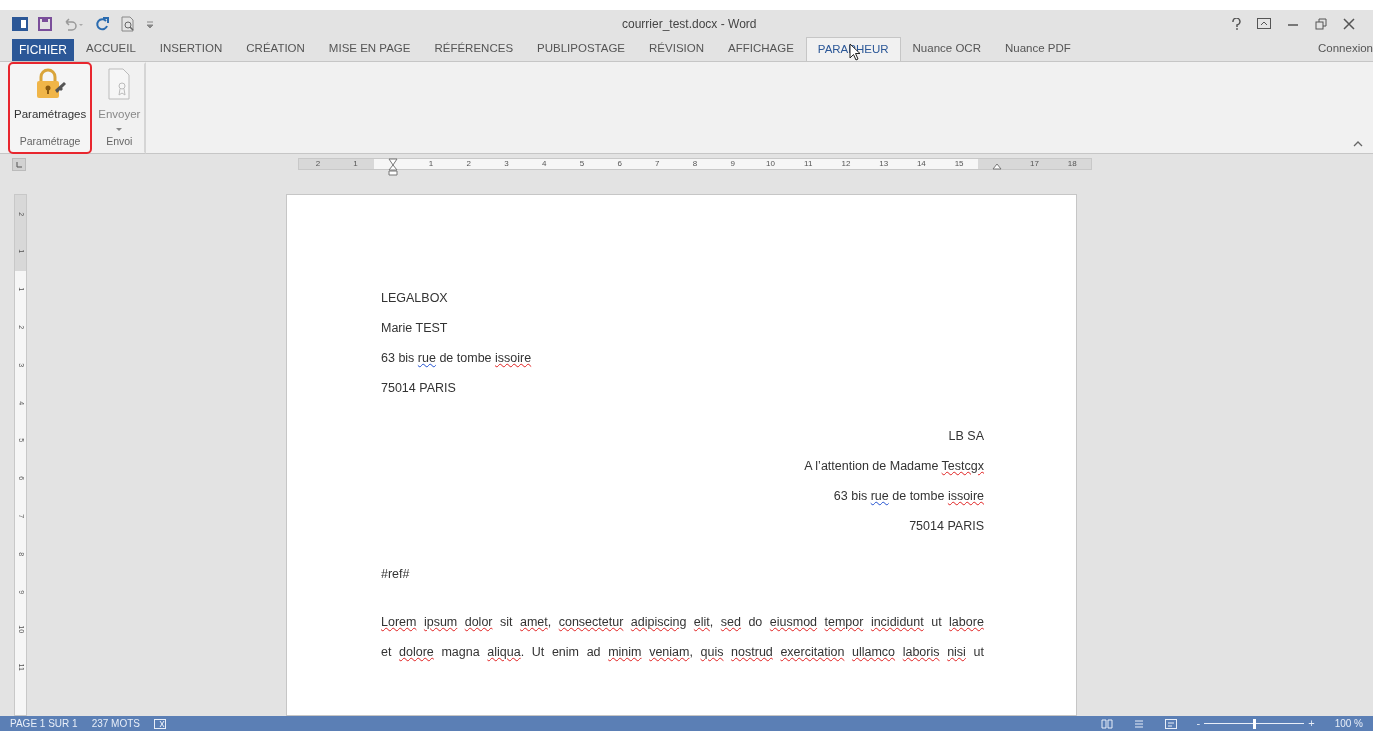 This screenshot has width=1373, height=731. What do you see at coordinates (44, 723) in the screenshot?
I see `page-count: PAGE 1 SUR 1` at bounding box center [44, 723].